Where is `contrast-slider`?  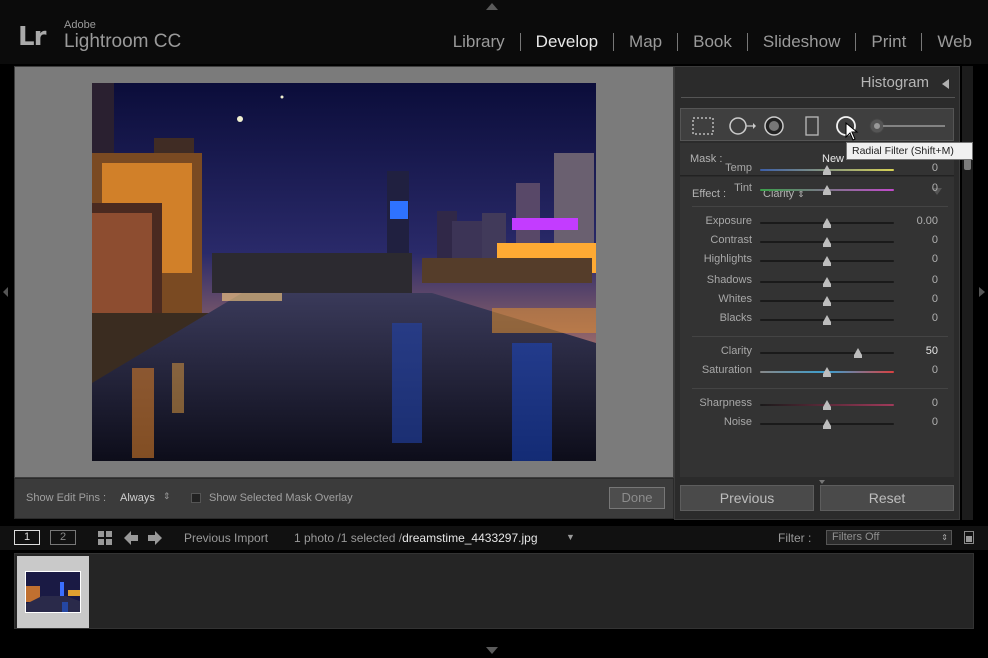 contrast-slider is located at coordinates (827, 242).